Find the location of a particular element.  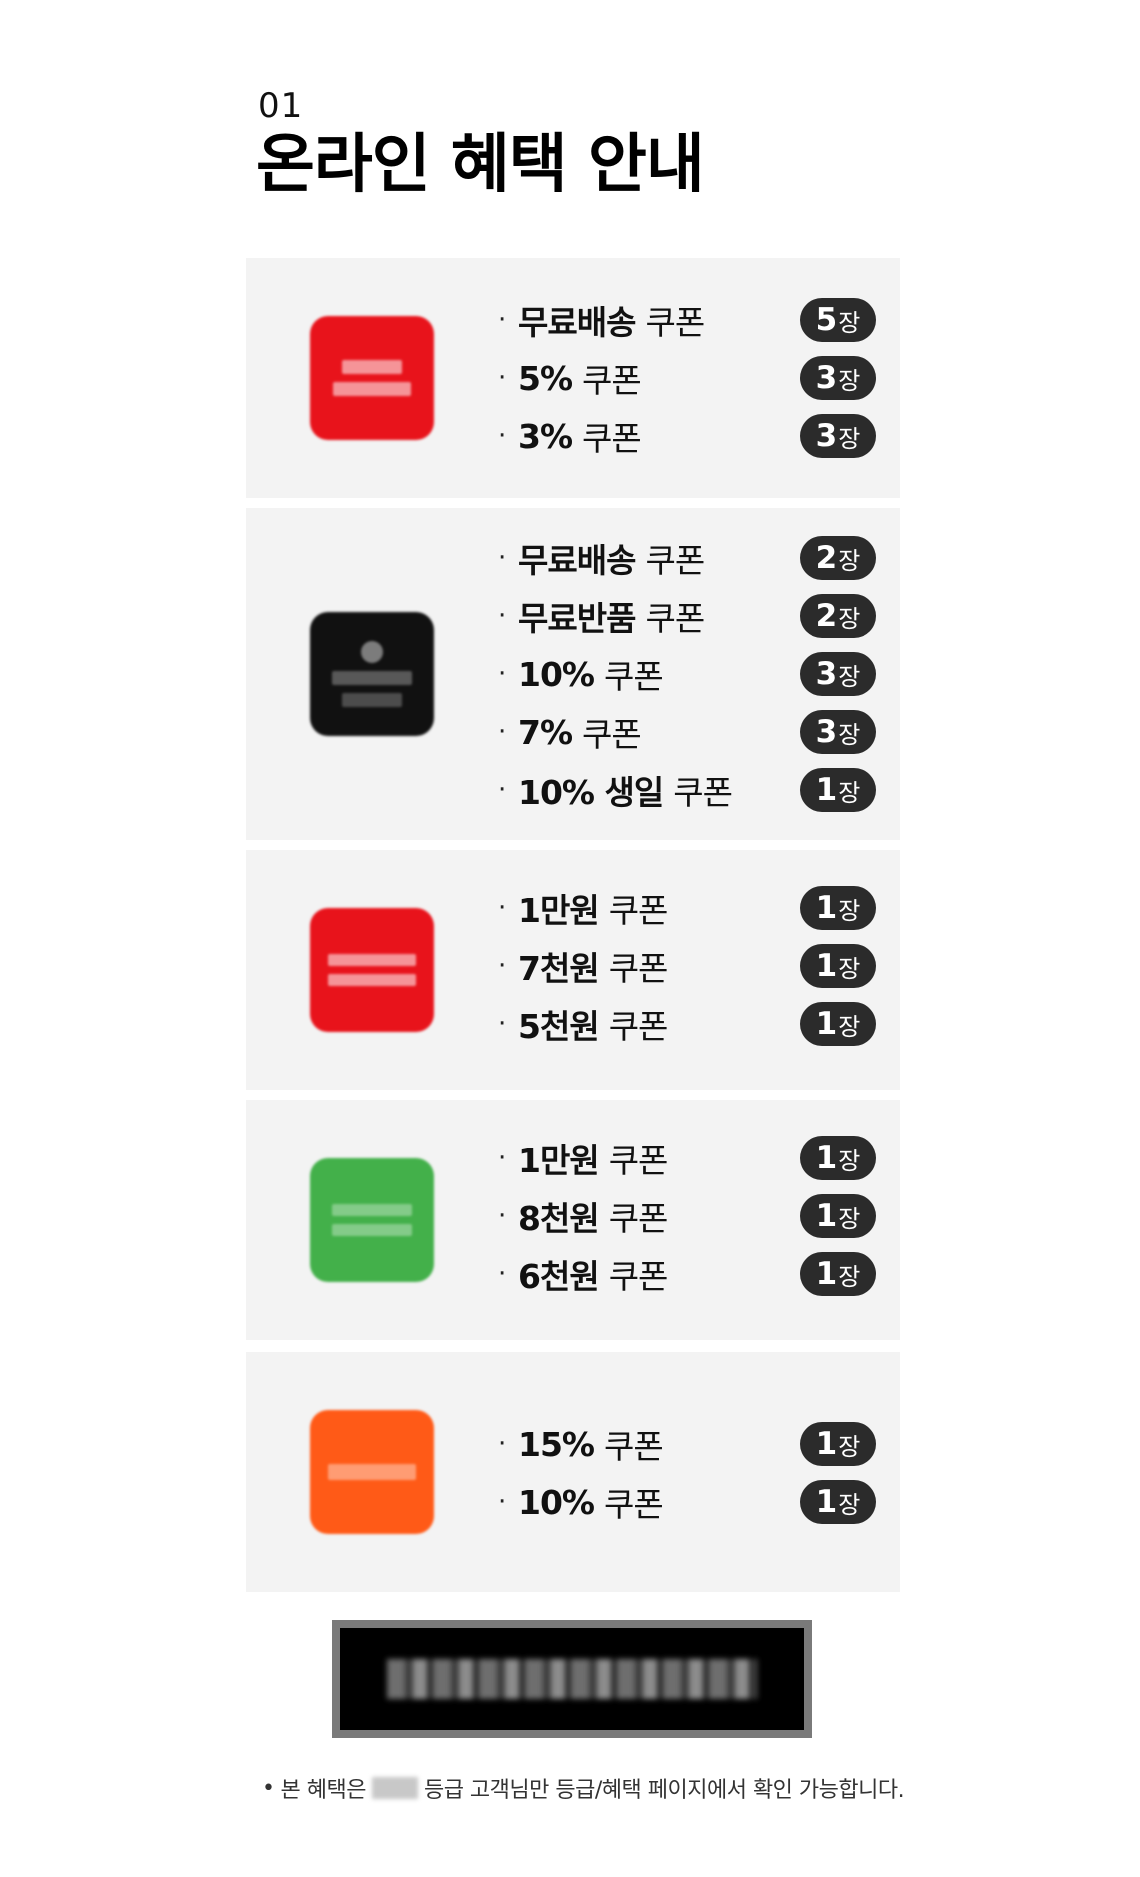

coupon-row: · 6천원 쿠폰 1장 is located at coordinates (687, 1274).